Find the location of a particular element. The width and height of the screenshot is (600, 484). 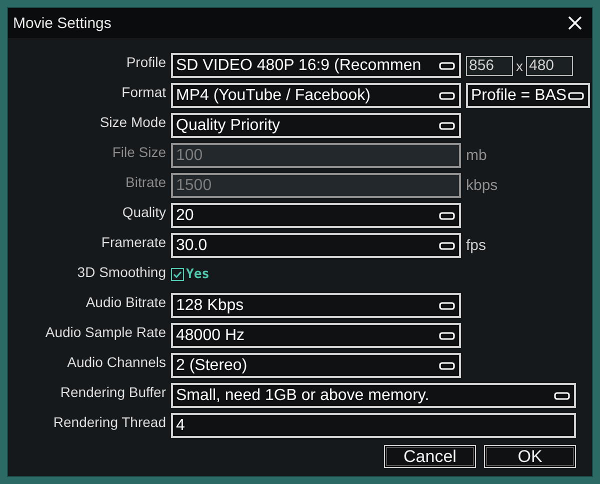

setting-label: Bitrate is located at coordinates (146, 181).